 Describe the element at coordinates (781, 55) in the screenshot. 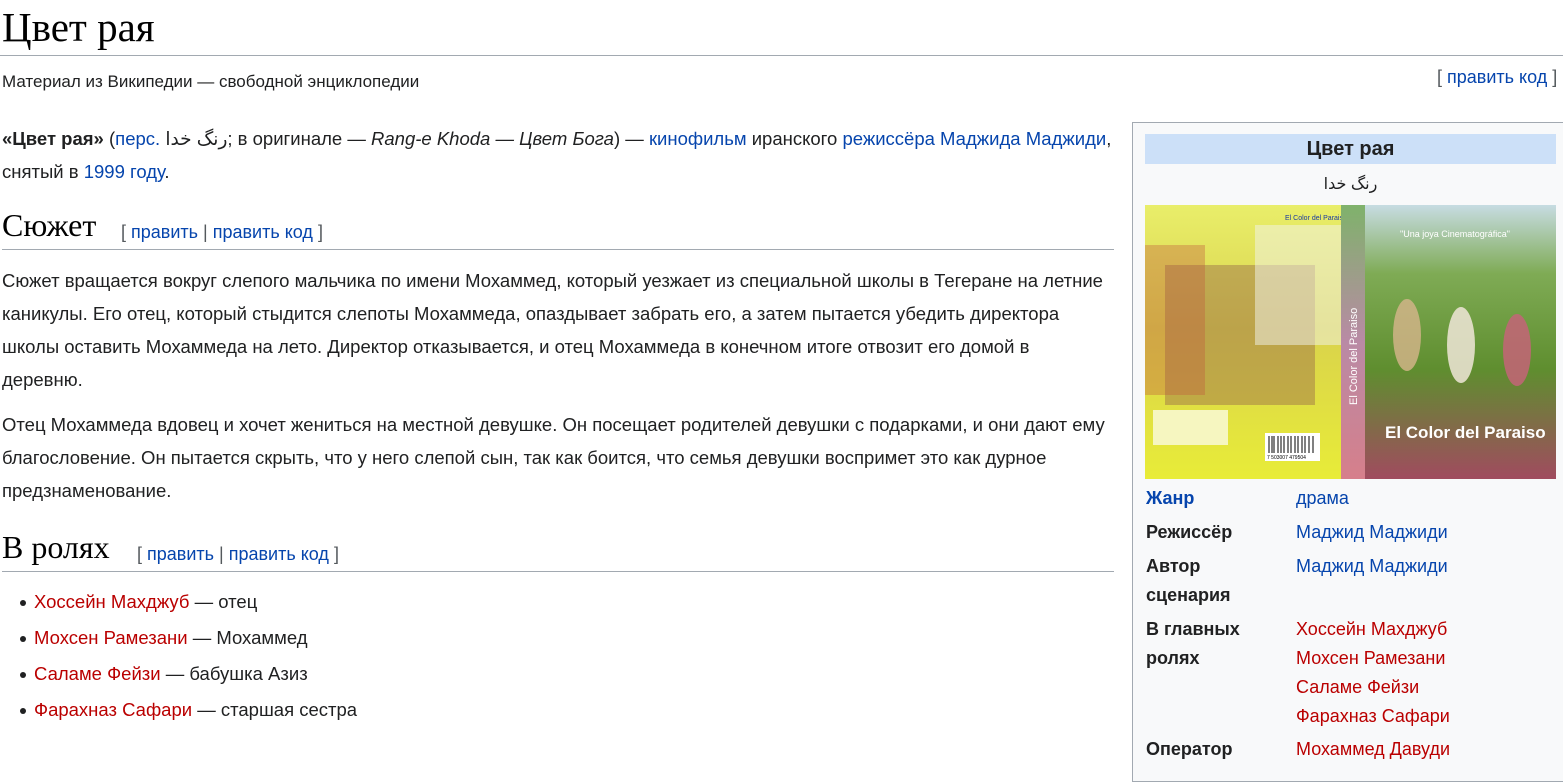

I see `title-divider` at that location.